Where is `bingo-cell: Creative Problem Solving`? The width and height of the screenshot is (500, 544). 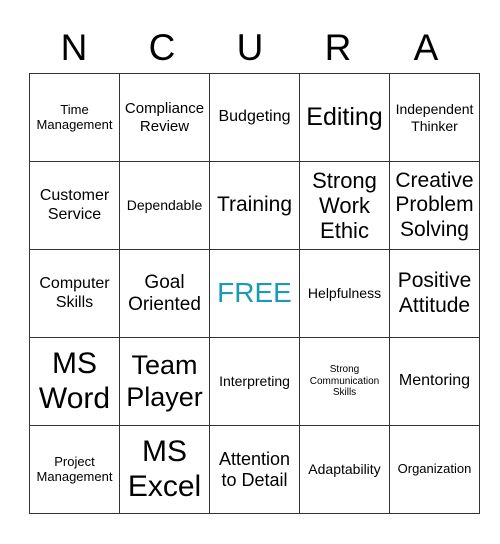 bingo-cell: Creative Problem Solving is located at coordinates (434, 205).